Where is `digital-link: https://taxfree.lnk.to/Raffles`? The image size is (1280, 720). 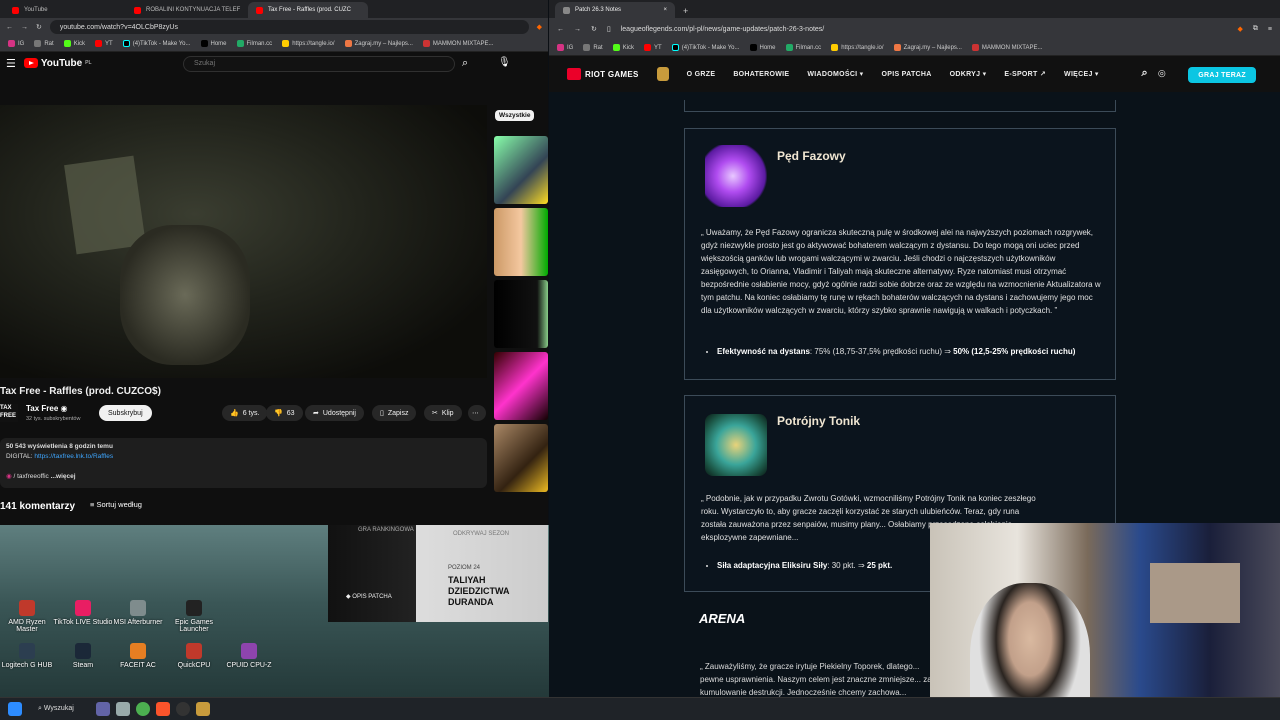 digital-link: https://taxfree.lnk.to/Raffles is located at coordinates (73, 456).